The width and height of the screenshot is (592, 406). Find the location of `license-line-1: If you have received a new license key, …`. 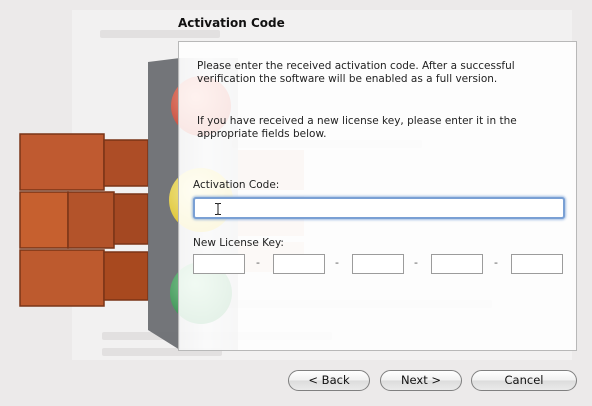

license-line-1: If you have received a new license key, … is located at coordinates (357, 121).